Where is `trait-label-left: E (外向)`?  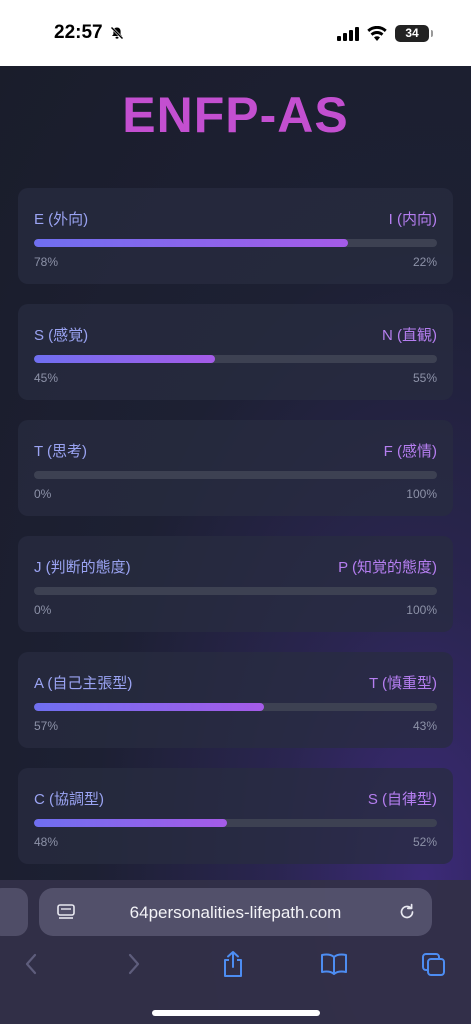 trait-label-left: E (外向) is located at coordinates (61, 219).